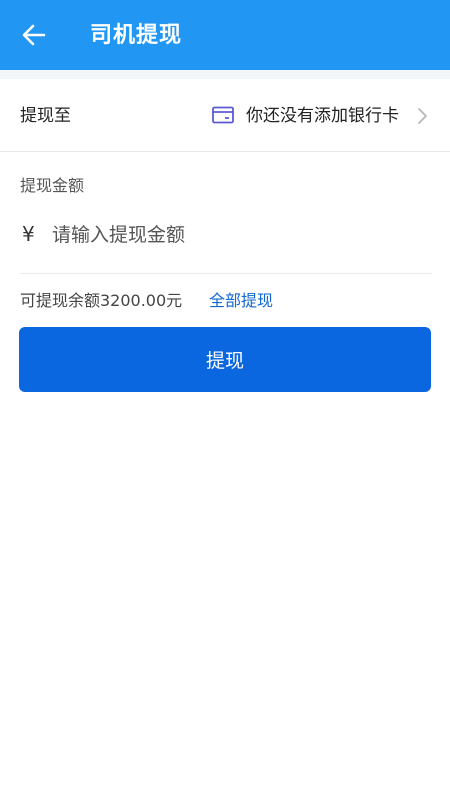 The image size is (450, 800). I want to click on withdraw-to-row: 提现至 你还没有添加银行卡, so click(225, 115).